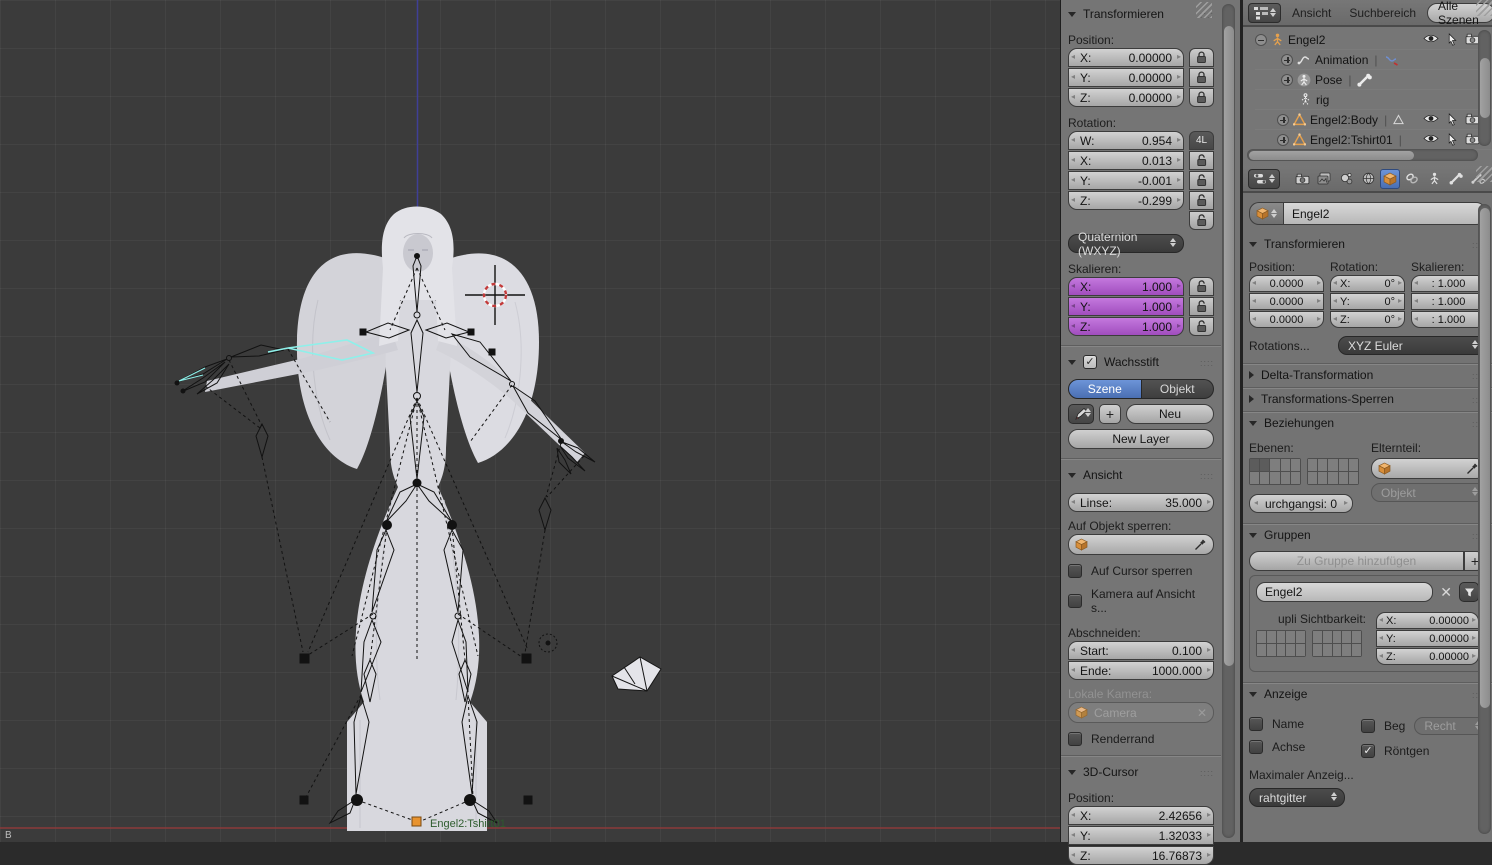 The width and height of the screenshot is (1492, 865). Describe the element at coordinates (1373, 140) in the screenshot. I see `outliner-row-tshirt: Engel2:Tshirt01 |` at that location.